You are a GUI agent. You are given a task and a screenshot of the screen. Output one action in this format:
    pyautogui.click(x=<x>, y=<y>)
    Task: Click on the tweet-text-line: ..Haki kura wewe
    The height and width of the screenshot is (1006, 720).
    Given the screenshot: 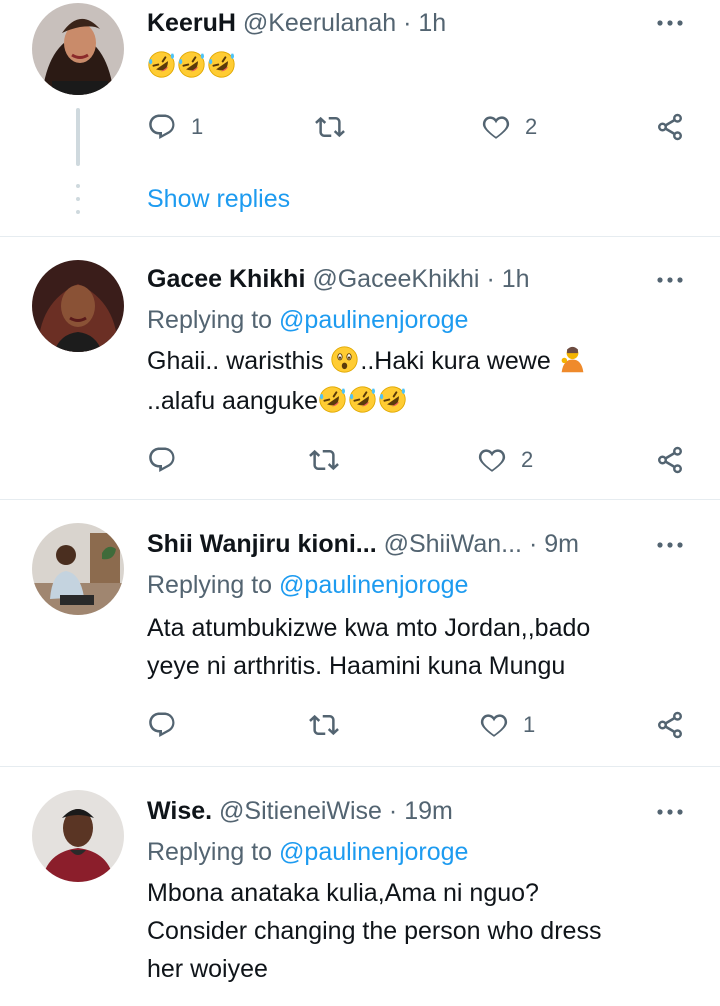 What is the action you would take?
    pyautogui.click(x=455, y=361)
    